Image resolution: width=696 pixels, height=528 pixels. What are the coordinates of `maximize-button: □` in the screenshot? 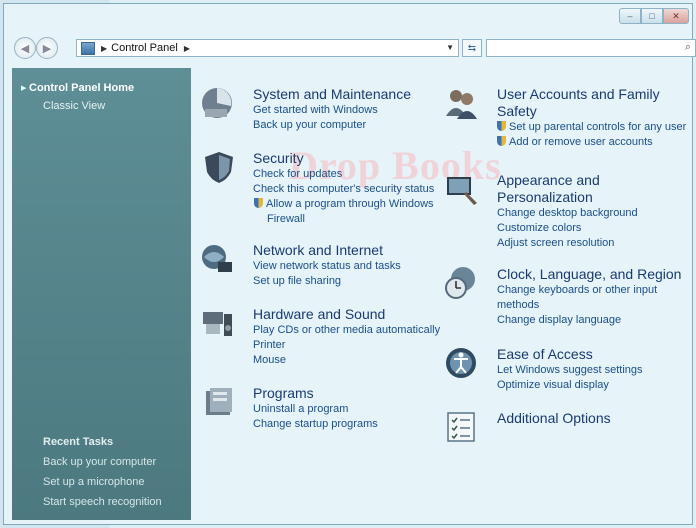 It's located at (652, 16).